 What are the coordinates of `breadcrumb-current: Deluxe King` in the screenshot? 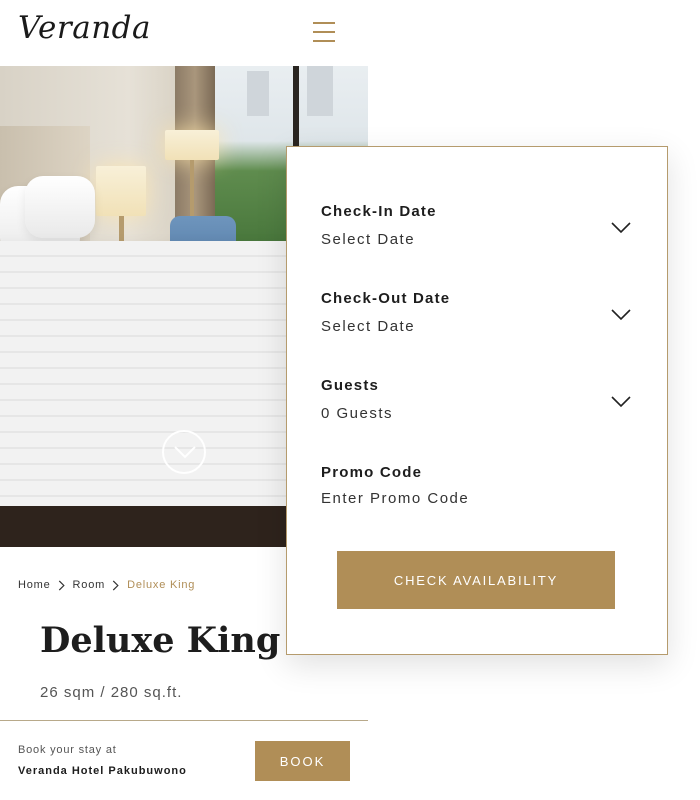 It's located at (161, 585).